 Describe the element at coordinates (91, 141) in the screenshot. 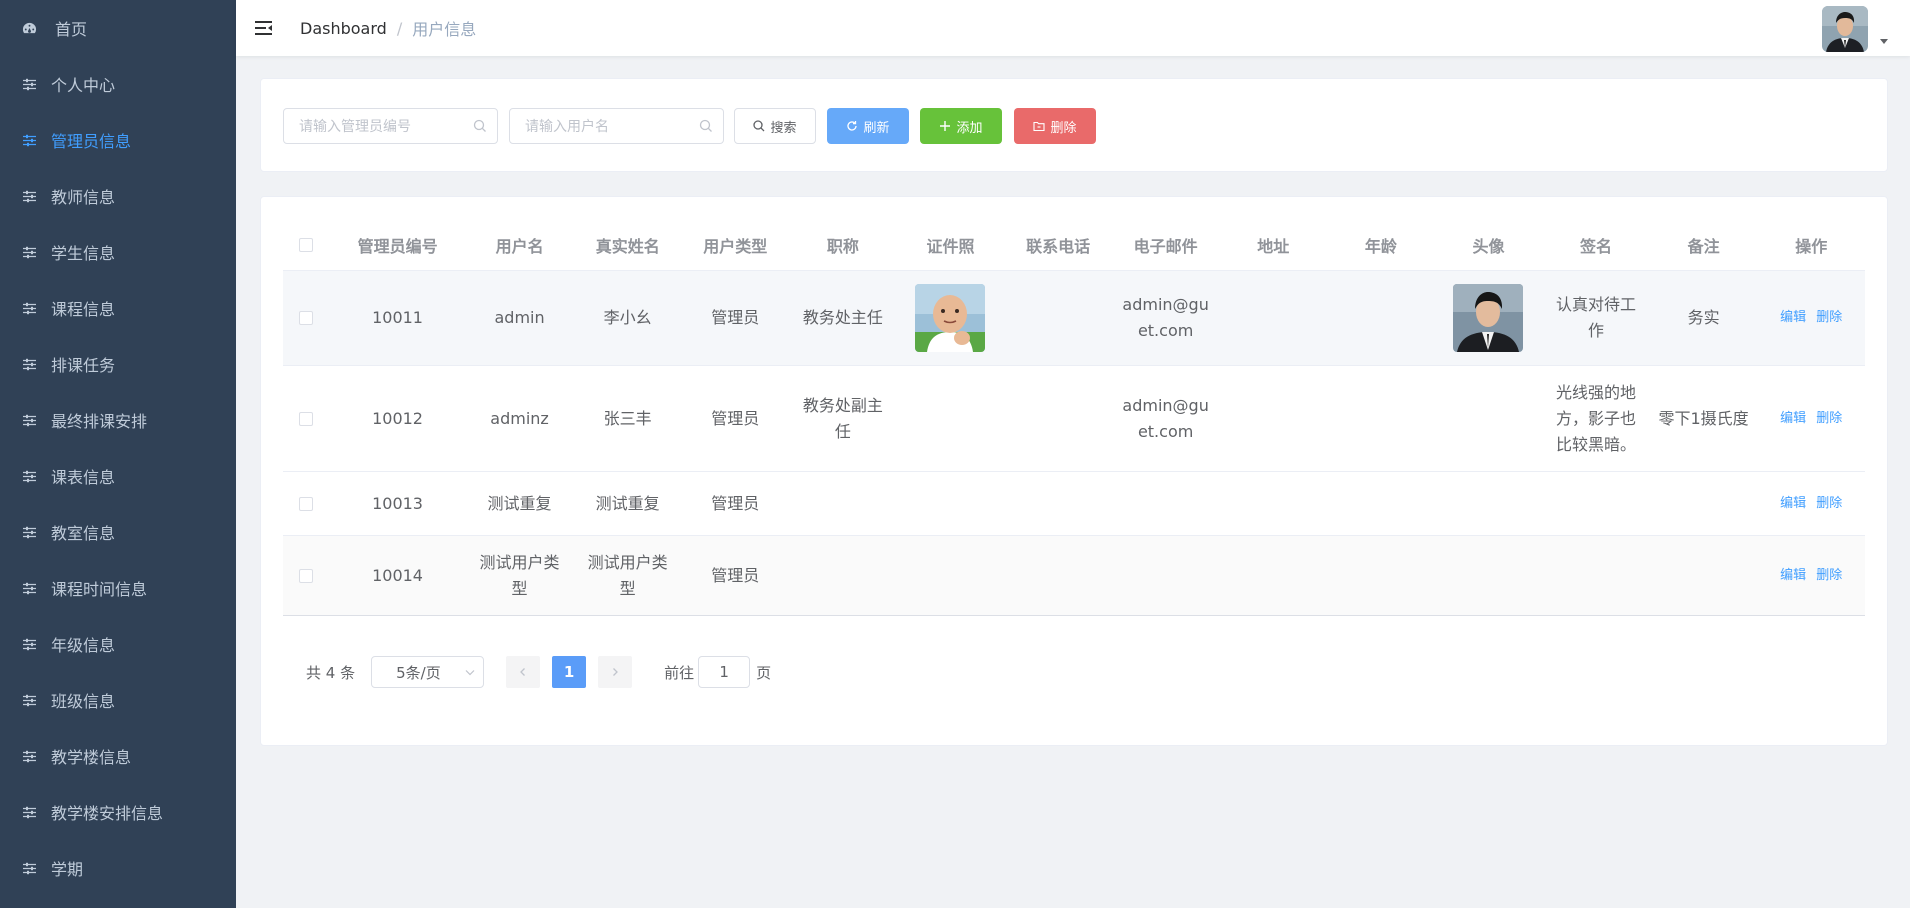

I see `sidebar-item-label: 管理员信息` at that location.